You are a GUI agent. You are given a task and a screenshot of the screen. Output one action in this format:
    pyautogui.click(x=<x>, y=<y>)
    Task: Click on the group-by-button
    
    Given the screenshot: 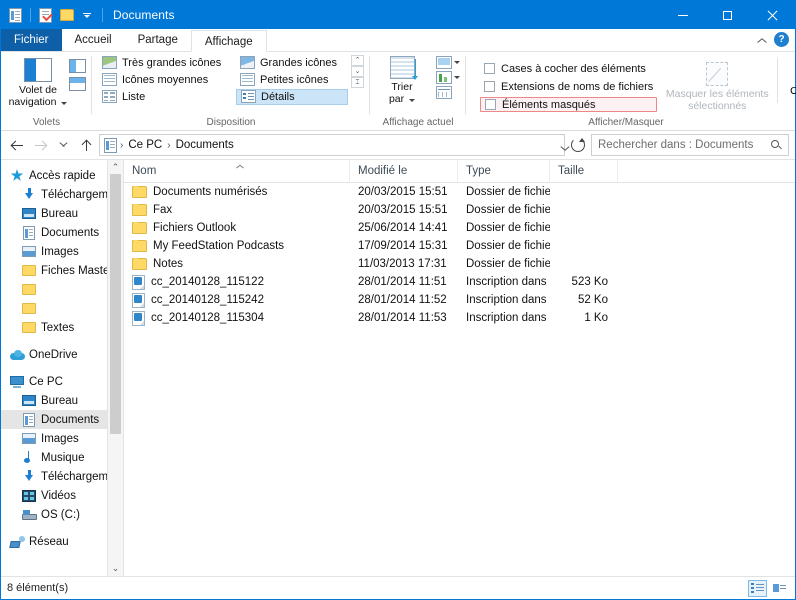 What is the action you would take?
    pyautogui.click(x=448, y=77)
    